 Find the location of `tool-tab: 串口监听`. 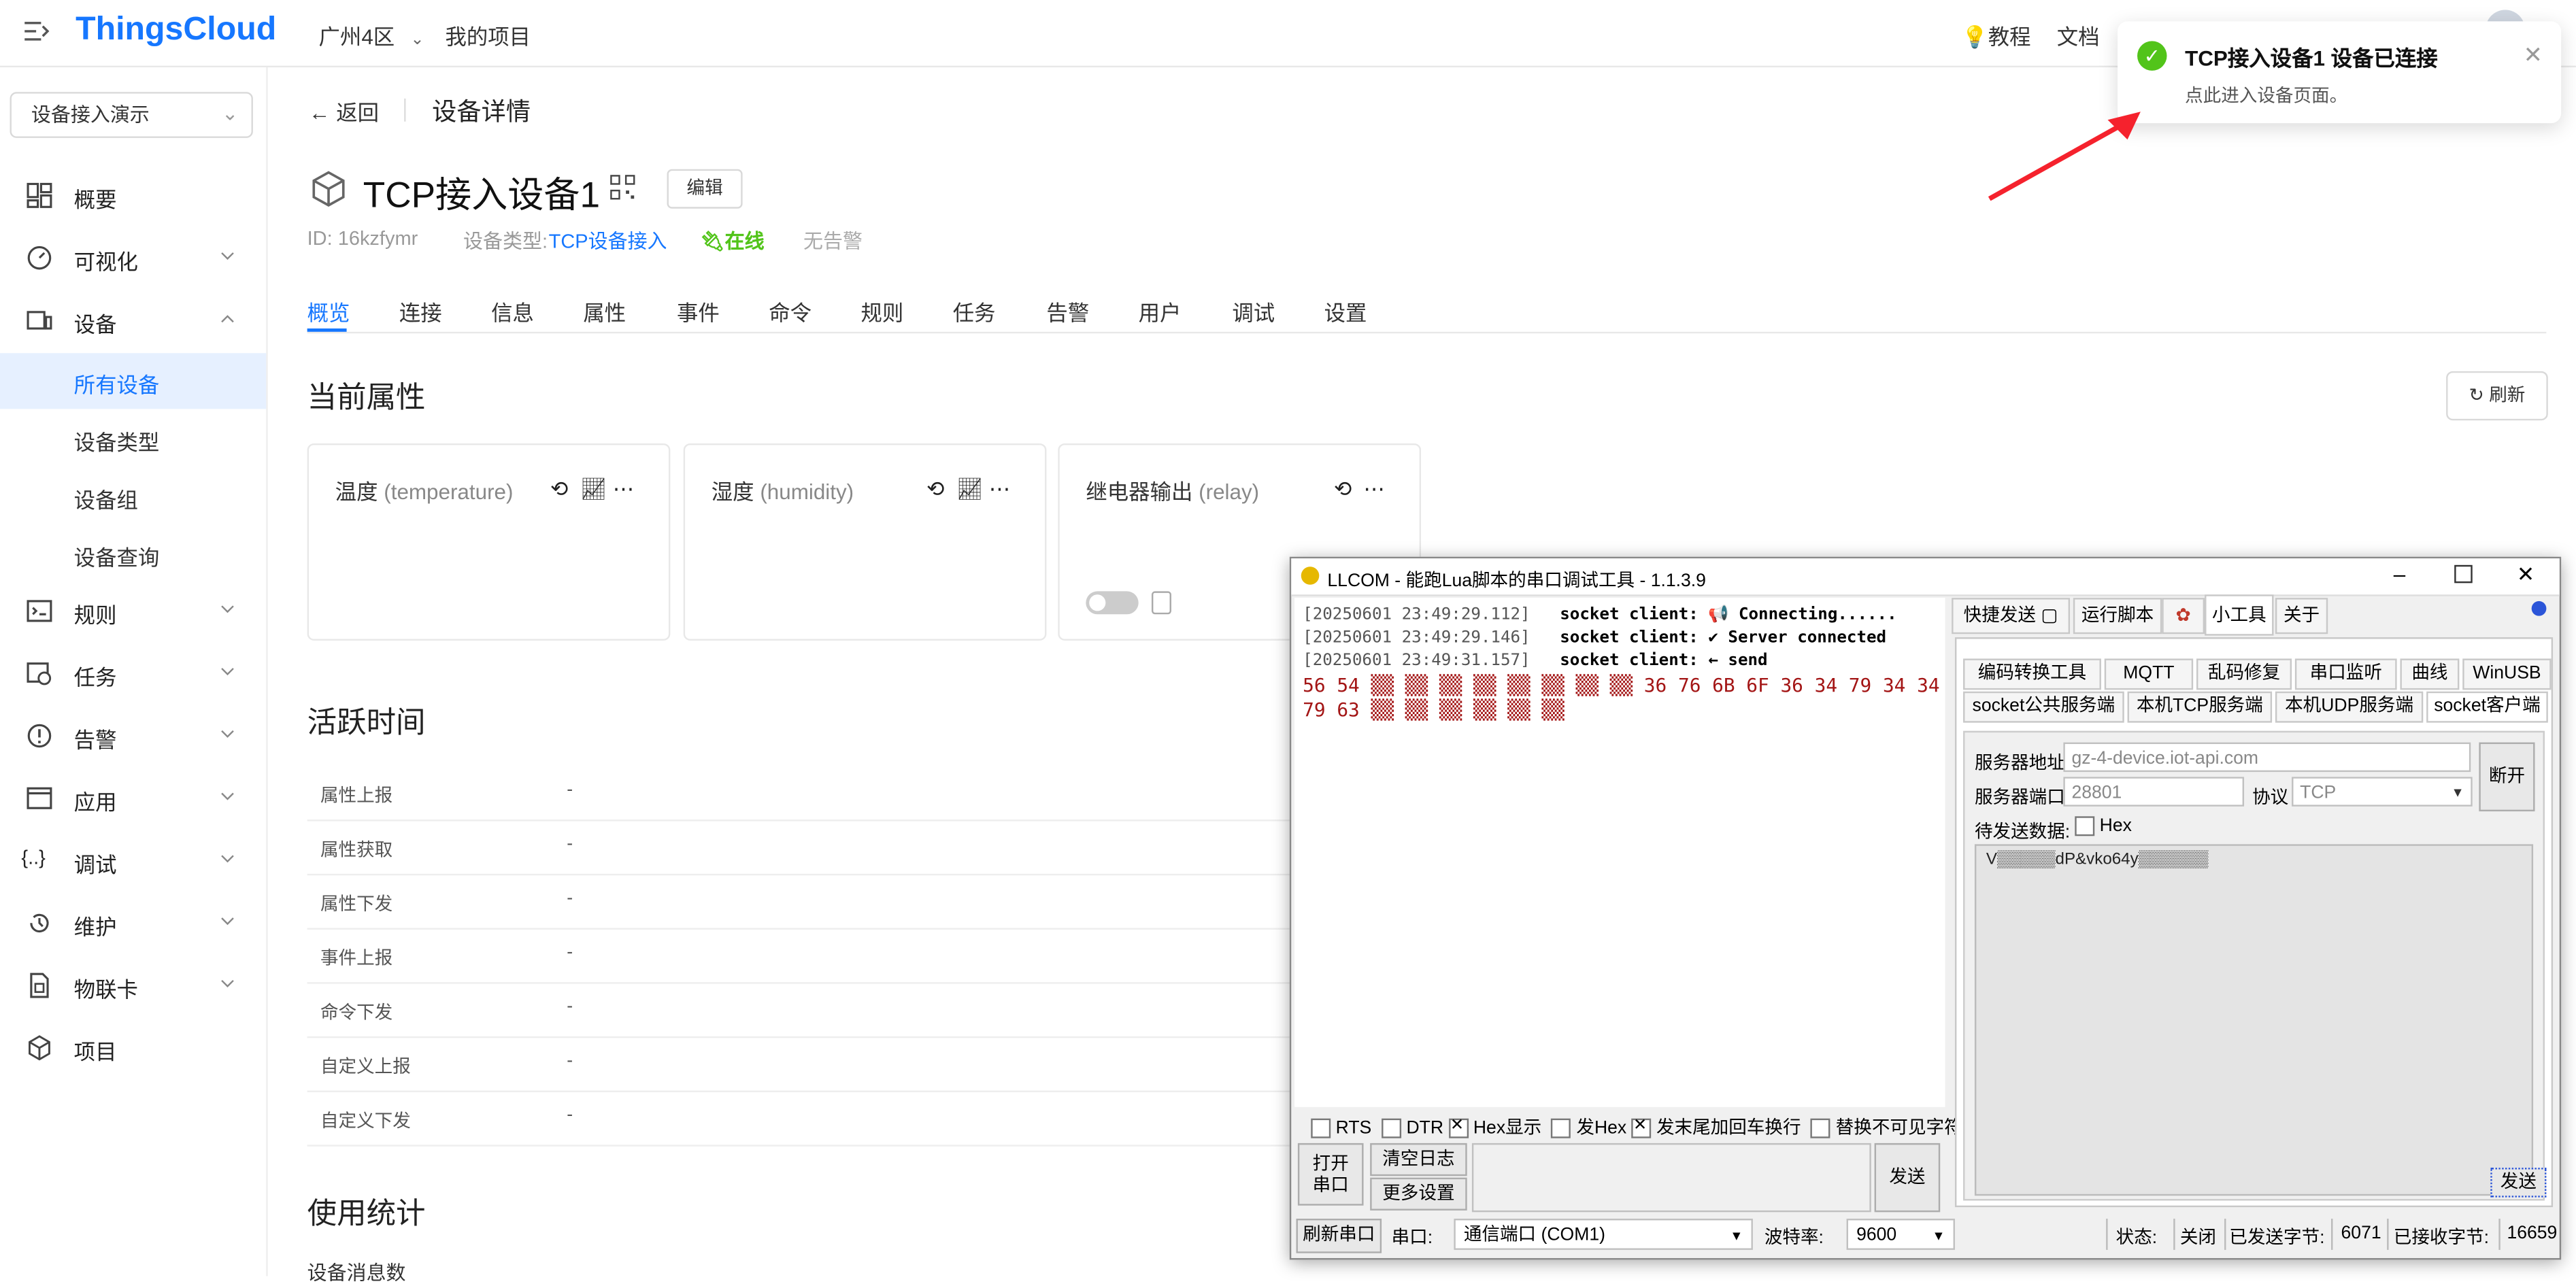

tool-tab: 串口监听 is located at coordinates (2345, 674).